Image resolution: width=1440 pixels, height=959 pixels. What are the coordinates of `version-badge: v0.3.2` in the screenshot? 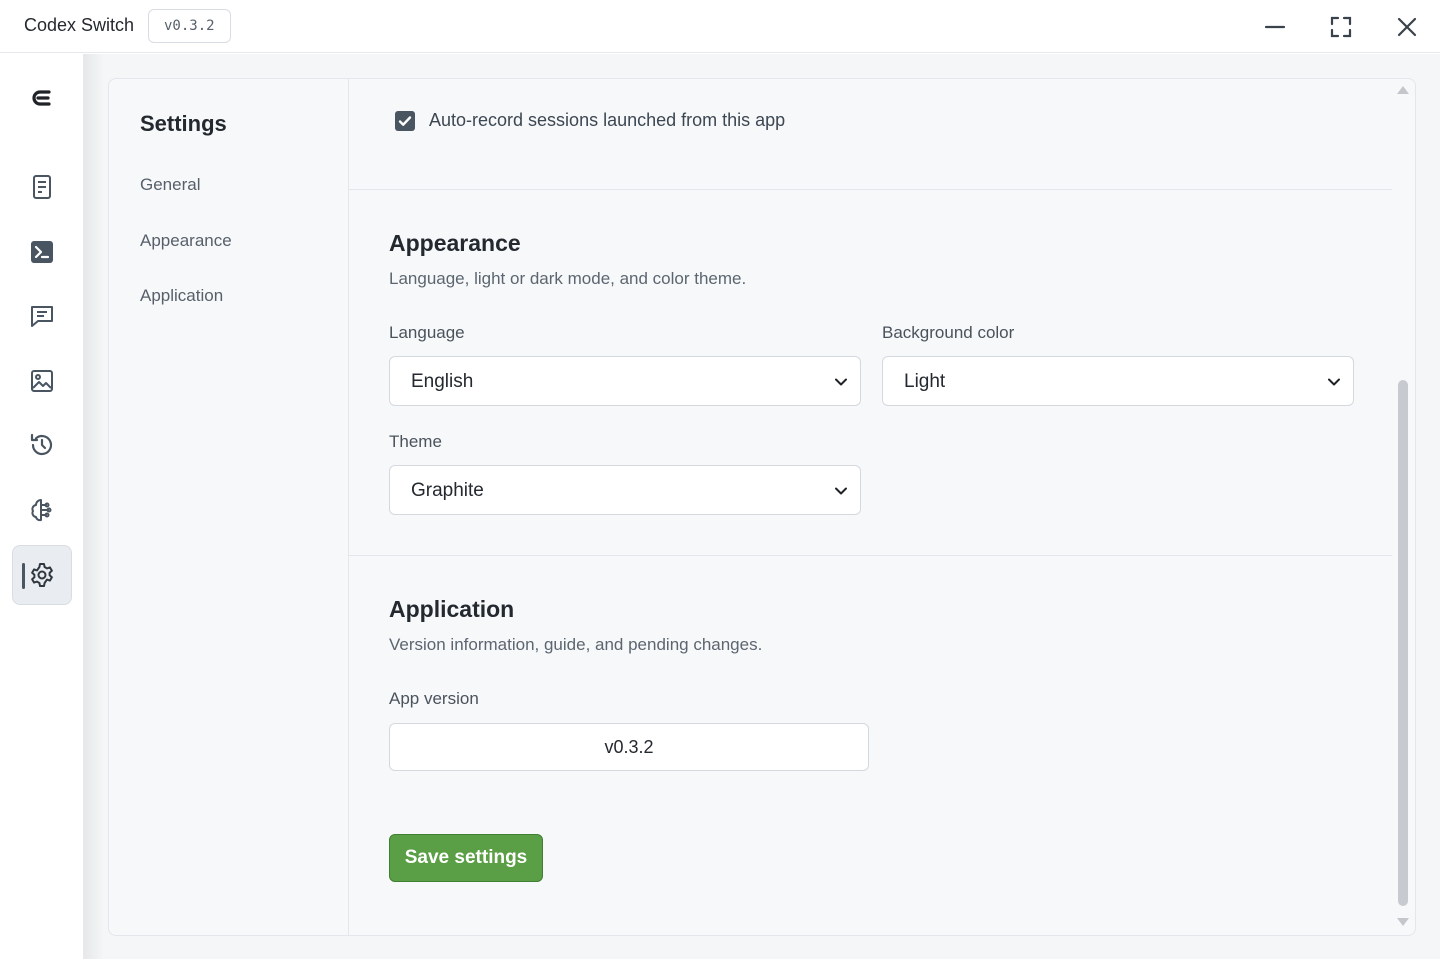 It's located at (189, 26).